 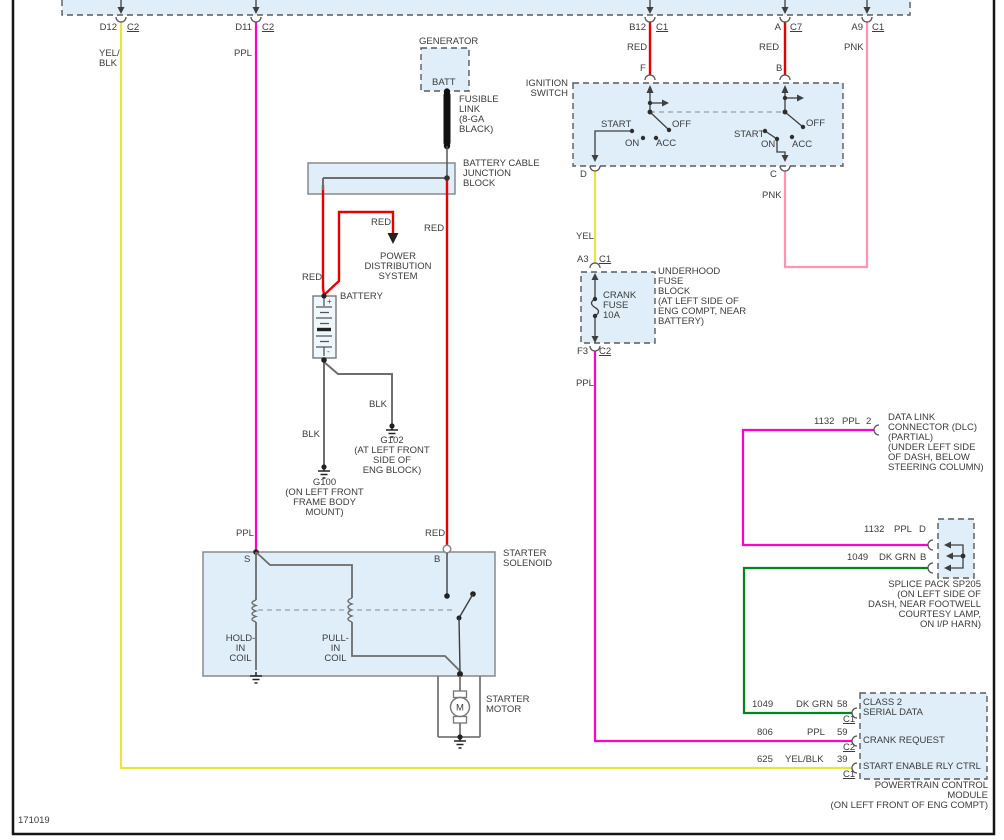 What do you see at coordinates (109, 58) in the screenshot?
I see `wire-label-yel-blk: YEL/ BLK` at bounding box center [109, 58].